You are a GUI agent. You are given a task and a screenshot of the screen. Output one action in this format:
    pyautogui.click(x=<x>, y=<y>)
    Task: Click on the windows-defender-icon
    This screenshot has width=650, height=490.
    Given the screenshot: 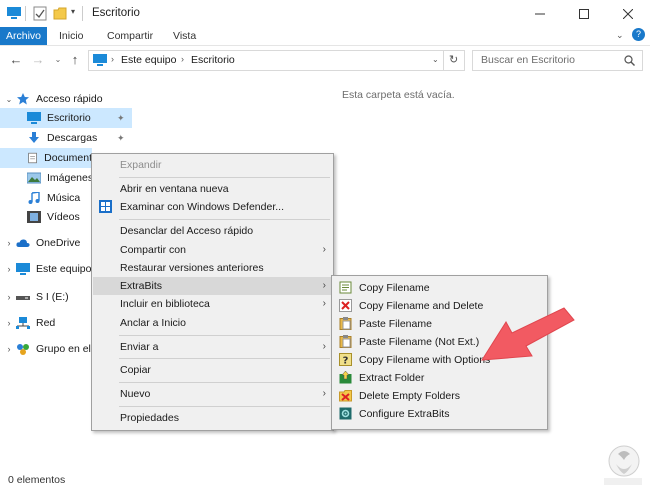 What is the action you would take?
    pyautogui.click(x=105, y=206)
    